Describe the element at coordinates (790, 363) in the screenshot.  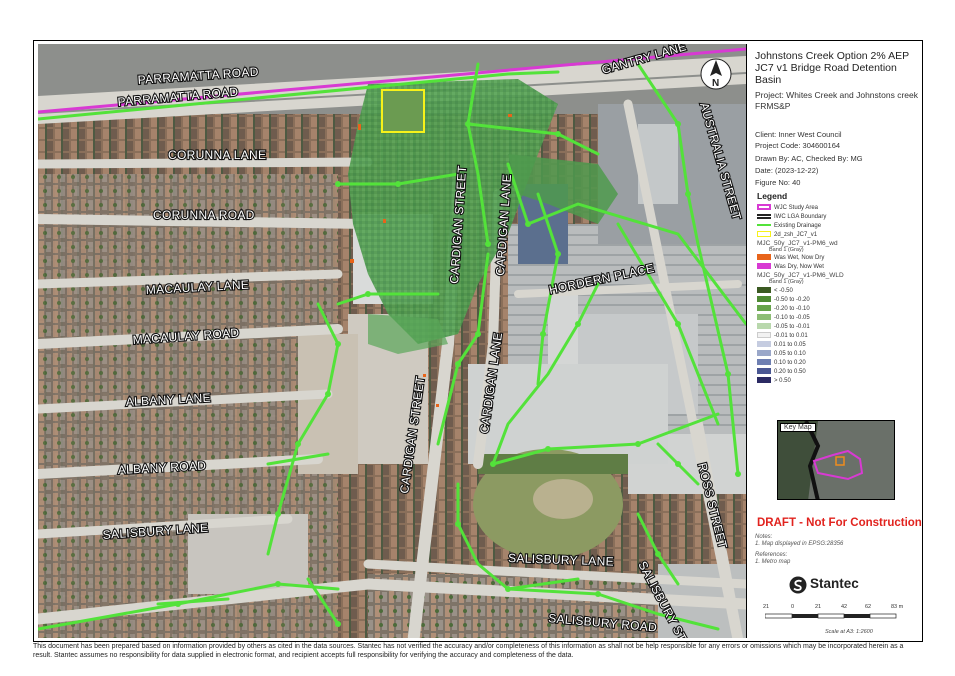
I see `legend-label: 0.10 to 0.20` at that location.